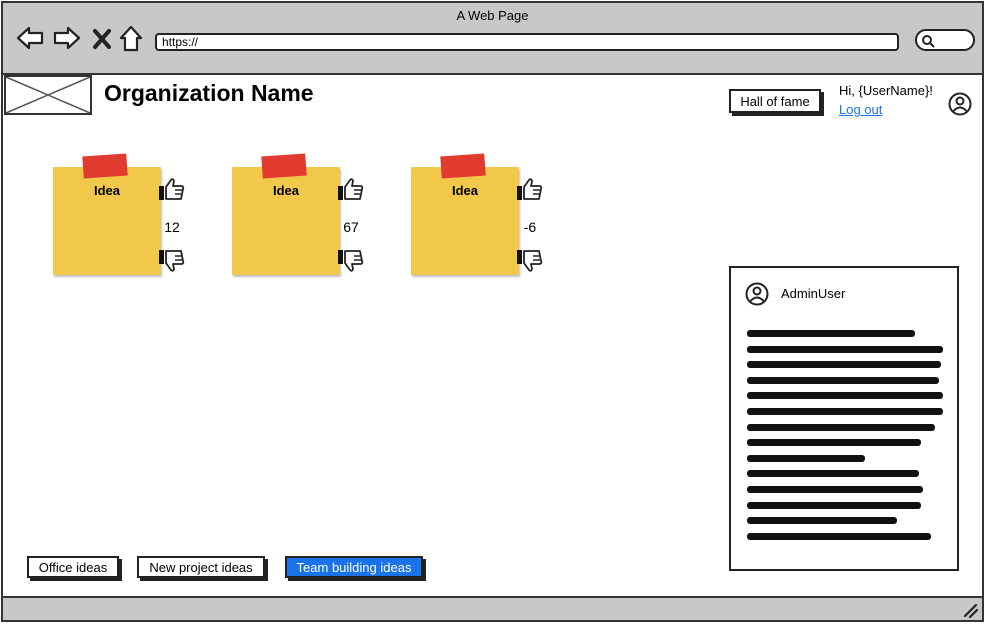  Describe the element at coordinates (30, 38) in the screenshot. I see `back-arrow-icon` at that location.